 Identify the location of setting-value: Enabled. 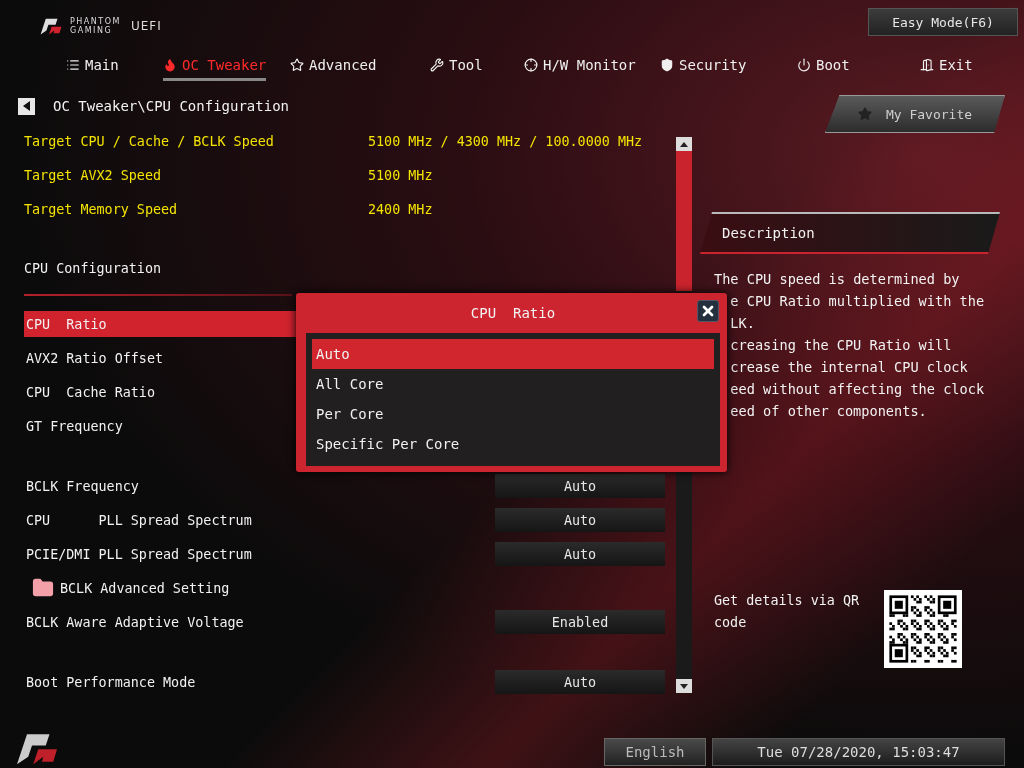
(580, 622).